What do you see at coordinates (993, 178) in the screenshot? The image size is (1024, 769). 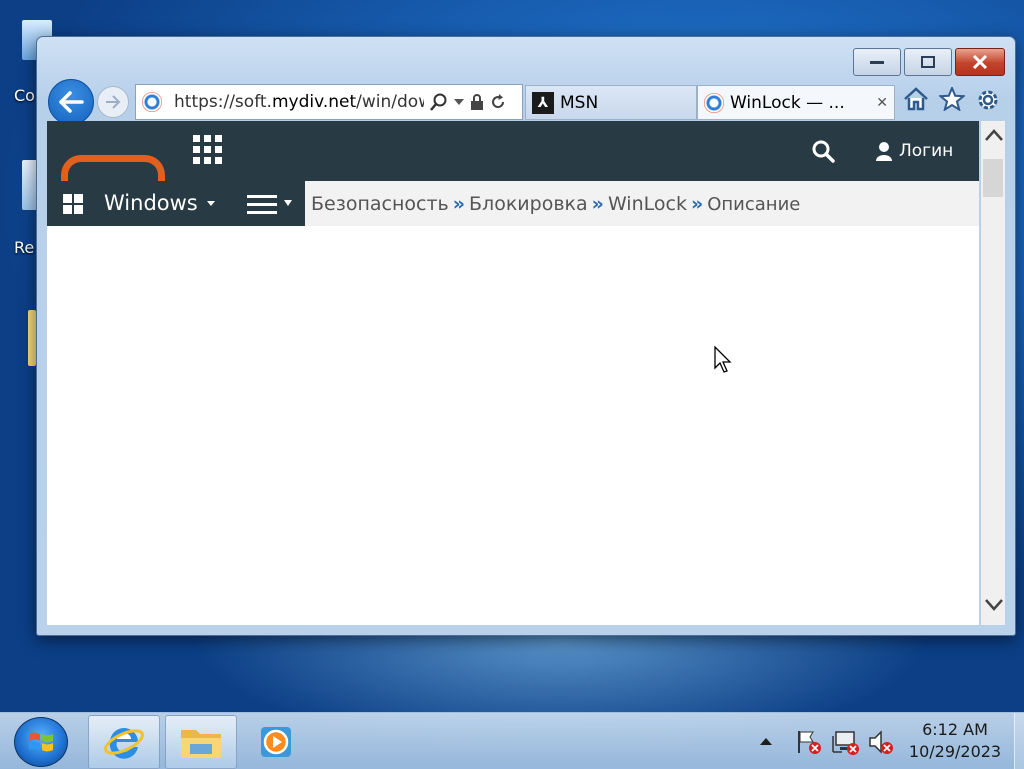 I see `scrollbar-thumb` at bounding box center [993, 178].